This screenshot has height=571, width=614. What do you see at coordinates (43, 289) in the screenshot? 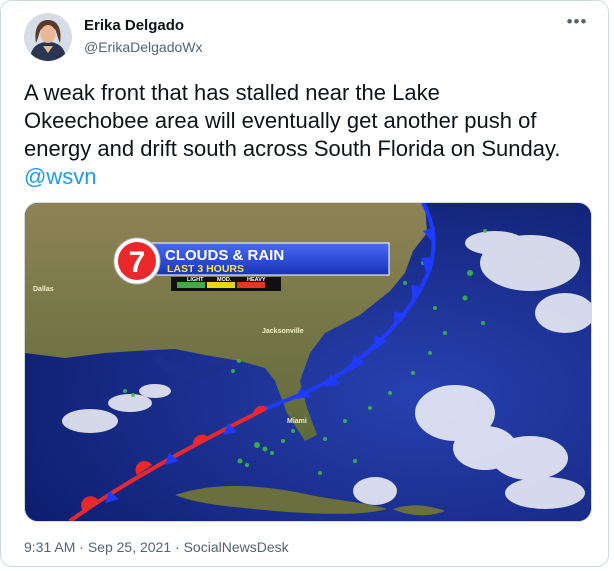
I see `city-label: Dallas` at bounding box center [43, 289].